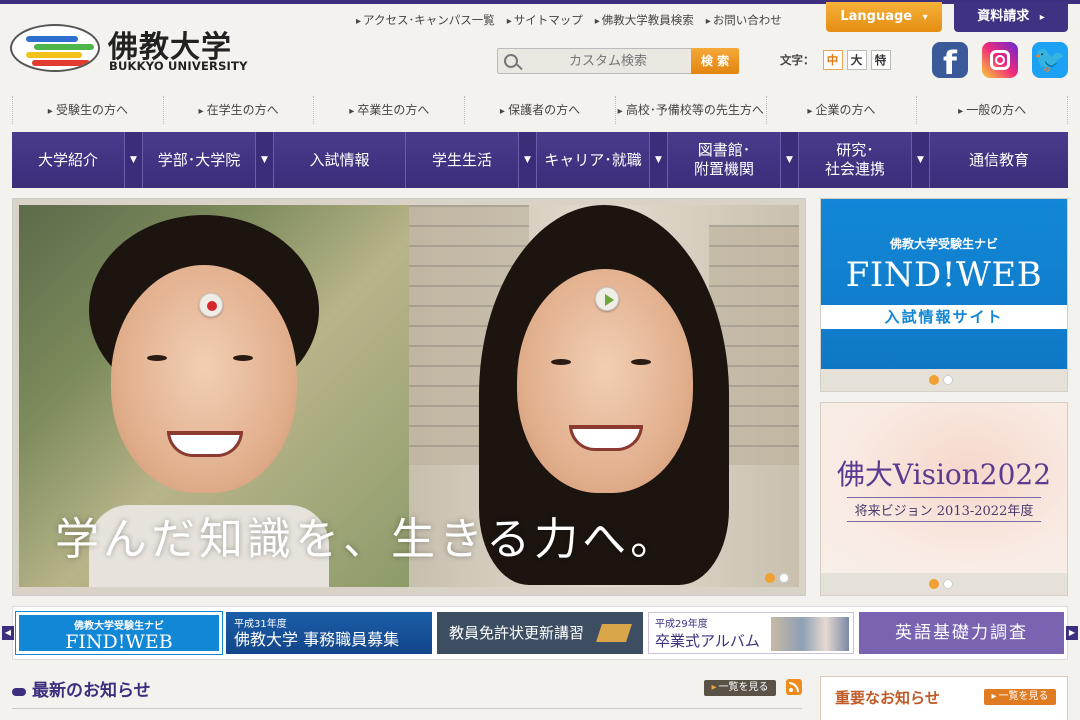 The height and width of the screenshot is (720, 1080). I want to click on nav-item-career: キャリア･就職, so click(593, 160).